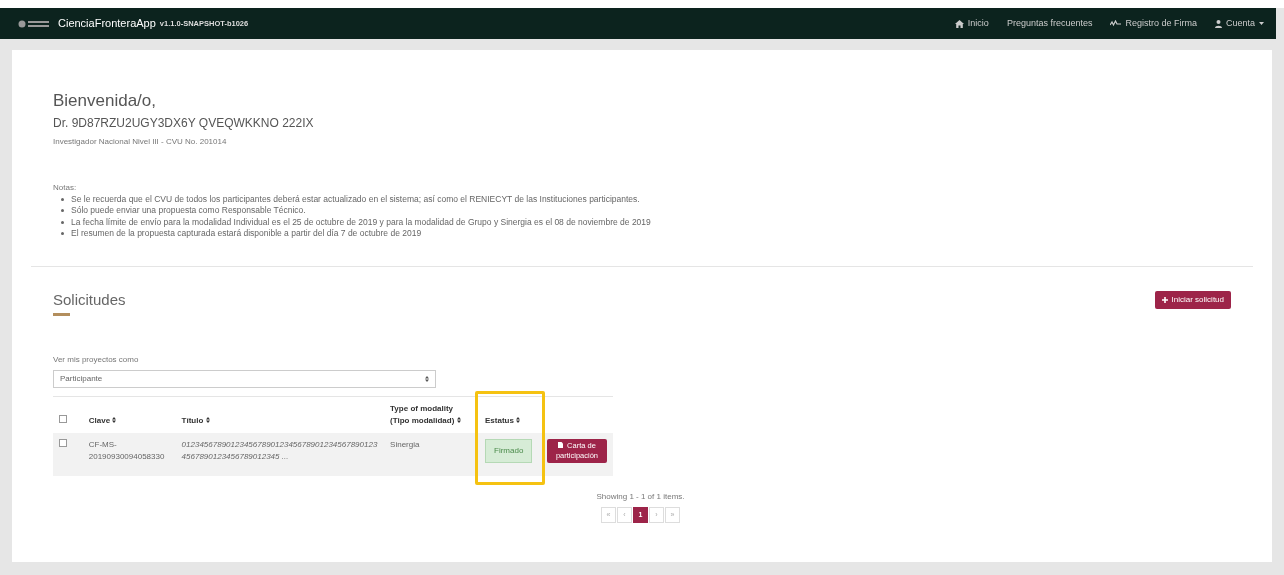 The height and width of the screenshot is (575, 1284). I want to click on signature-icon, so click(1116, 23).